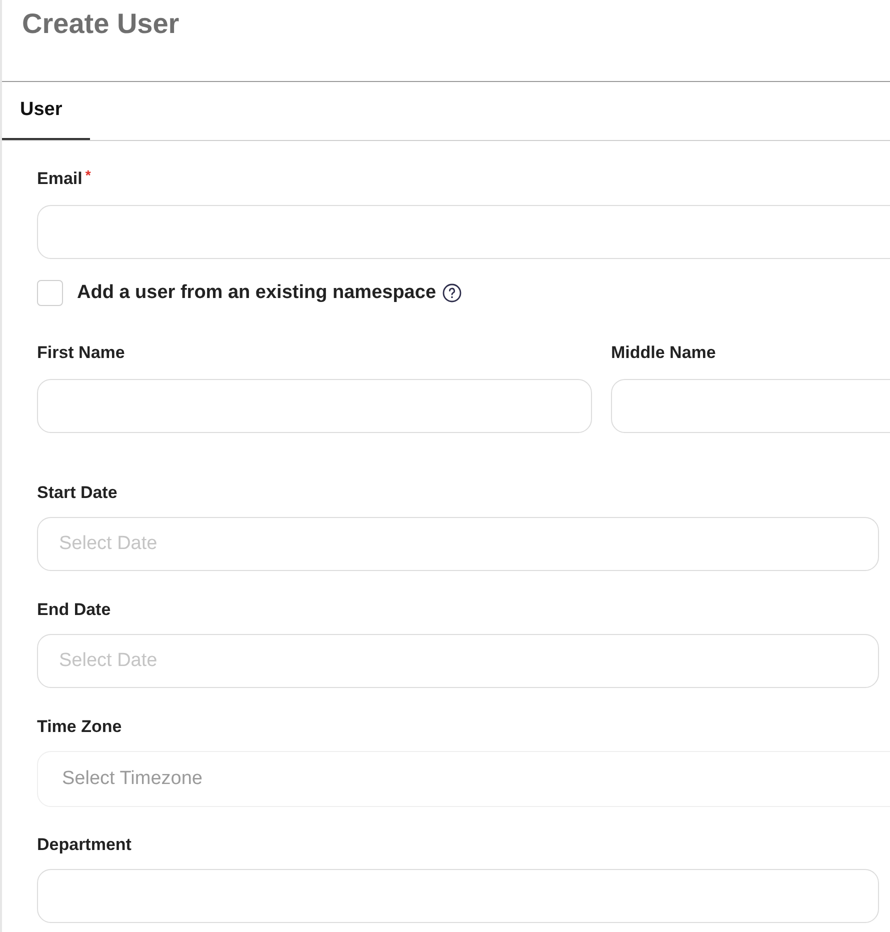 This screenshot has height=932, width=890. I want to click on field-label: End Date, so click(74, 610).